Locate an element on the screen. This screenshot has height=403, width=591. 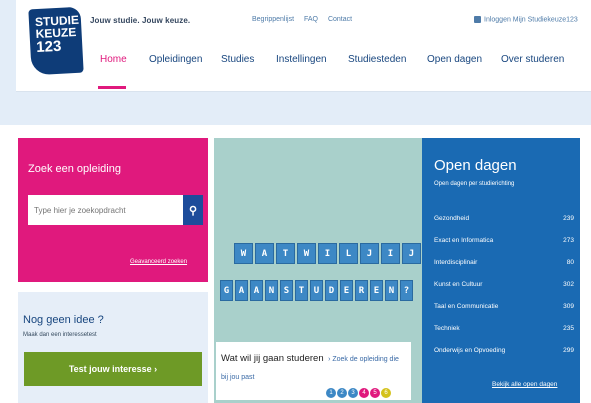
banner-letter-block: S is located at coordinates (286, 290).